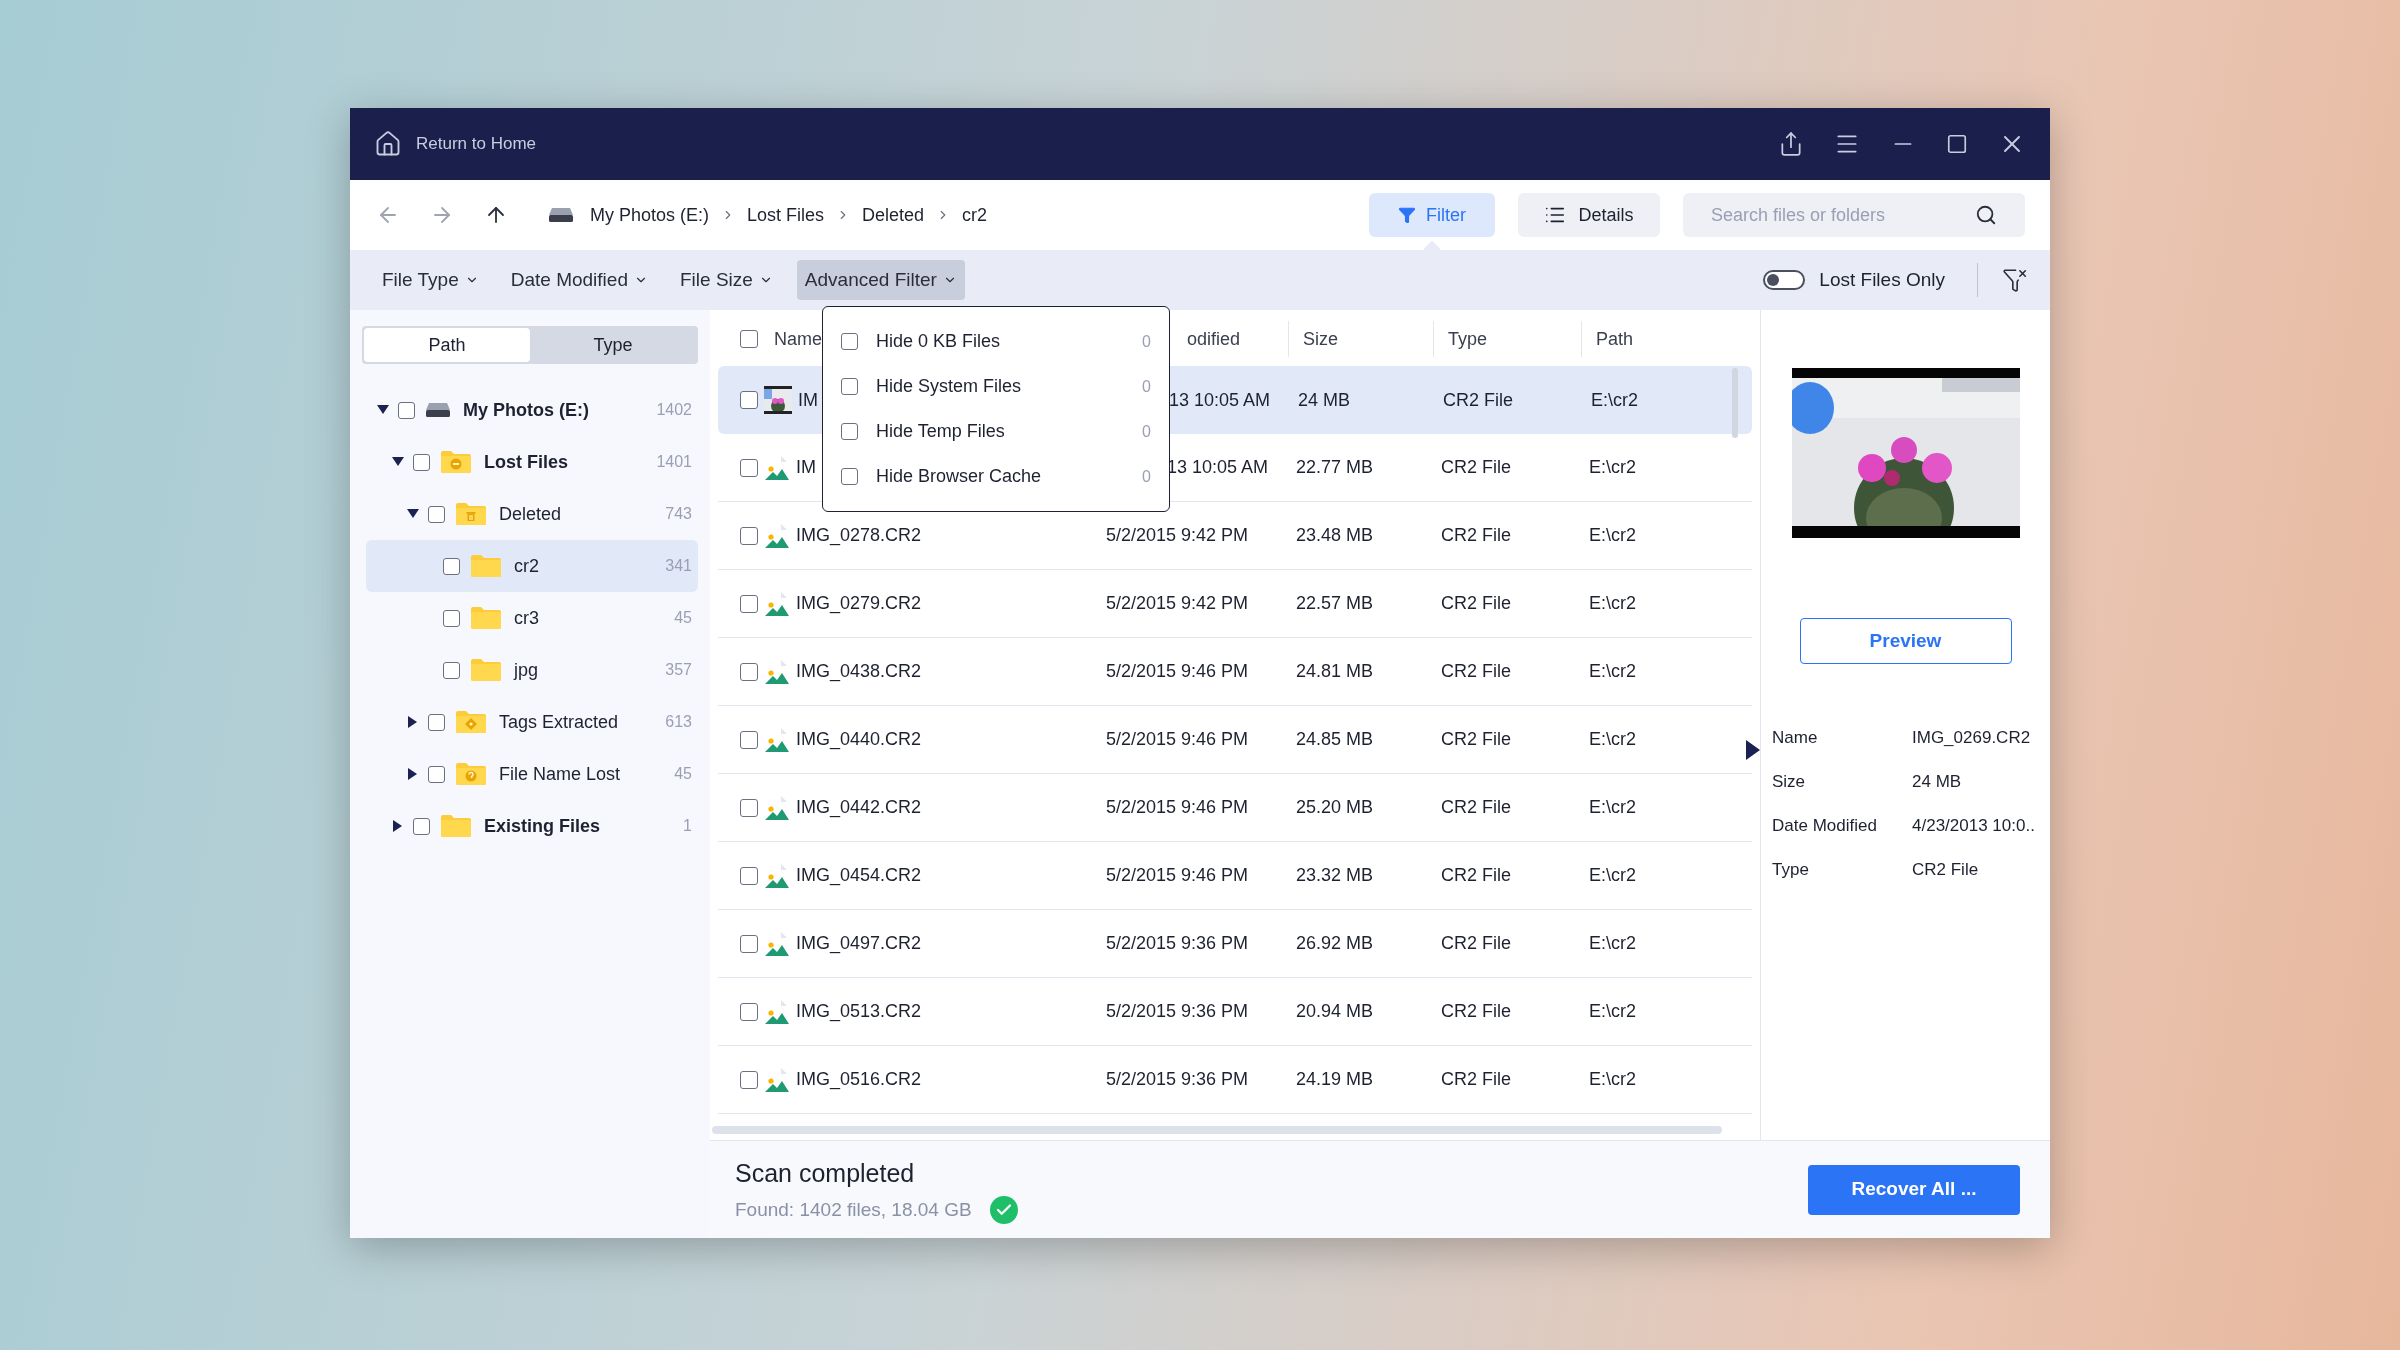 The height and width of the screenshot is (1350, 2400). What do you see at coordinates (532, 462) in the screenshot?
I see `tree-item: Lost Files 1401` at bounding box center [532, 462].